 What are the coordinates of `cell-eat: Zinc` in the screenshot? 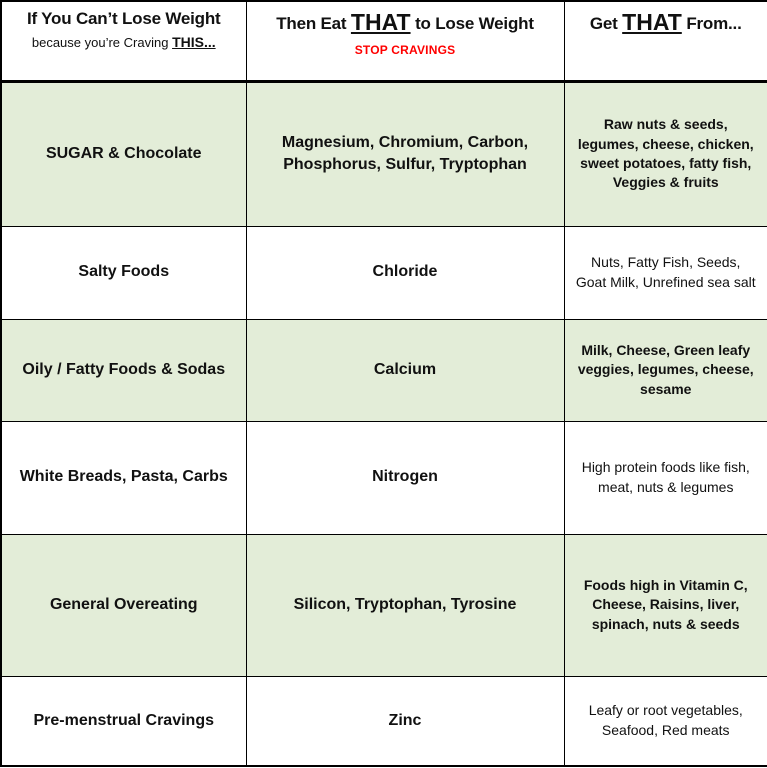 It's located at (405, 721).